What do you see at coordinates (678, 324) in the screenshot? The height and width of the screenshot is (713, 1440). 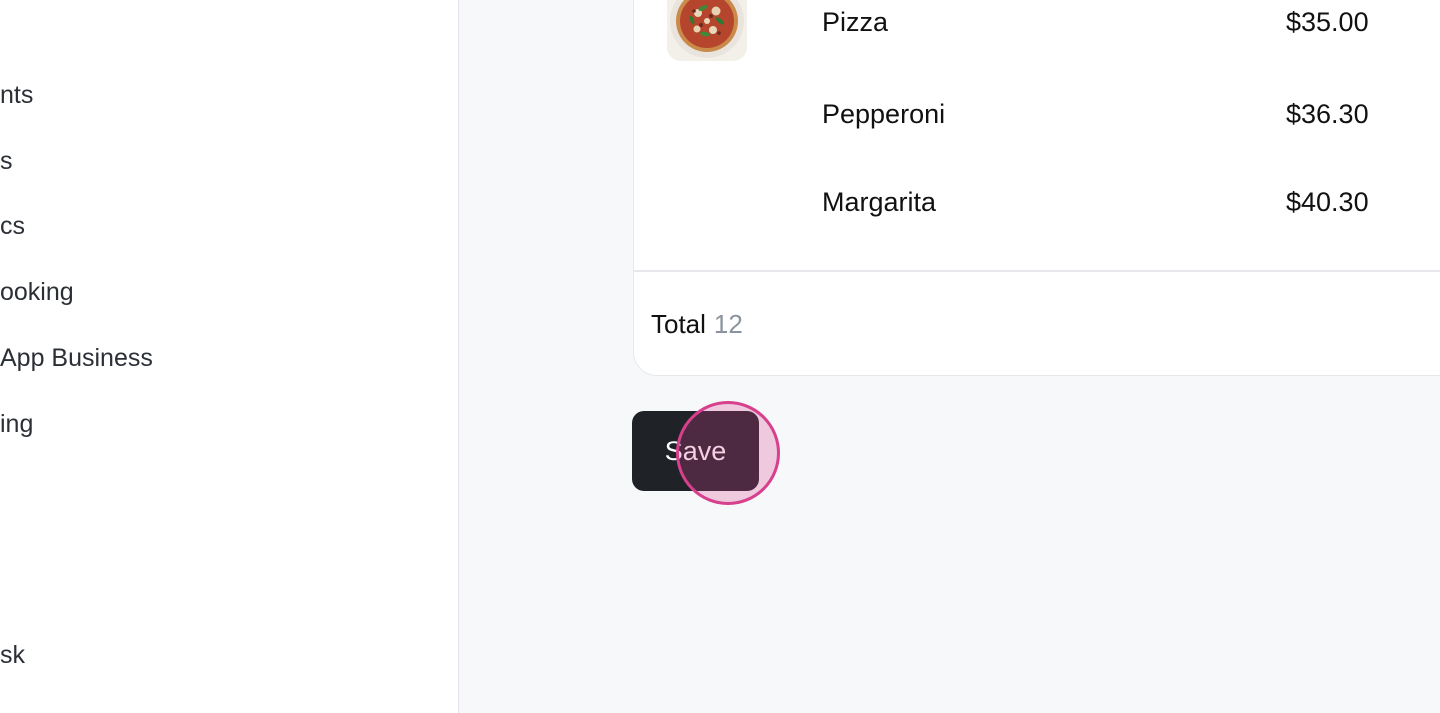 I see `total-label: Total` at bounding box center [678, 324].